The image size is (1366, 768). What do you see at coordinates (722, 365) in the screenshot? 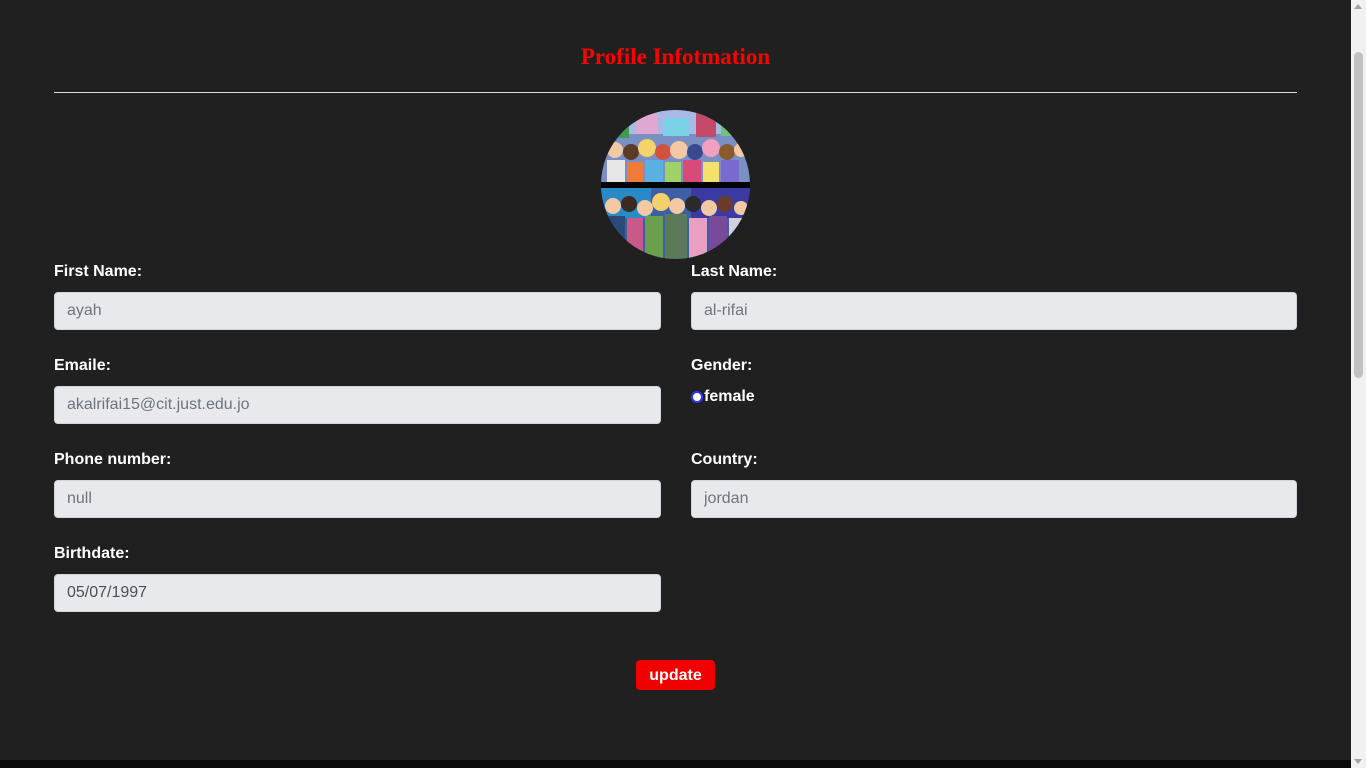
I see `gender-label: Gender:` at bounding box center [722, 365].